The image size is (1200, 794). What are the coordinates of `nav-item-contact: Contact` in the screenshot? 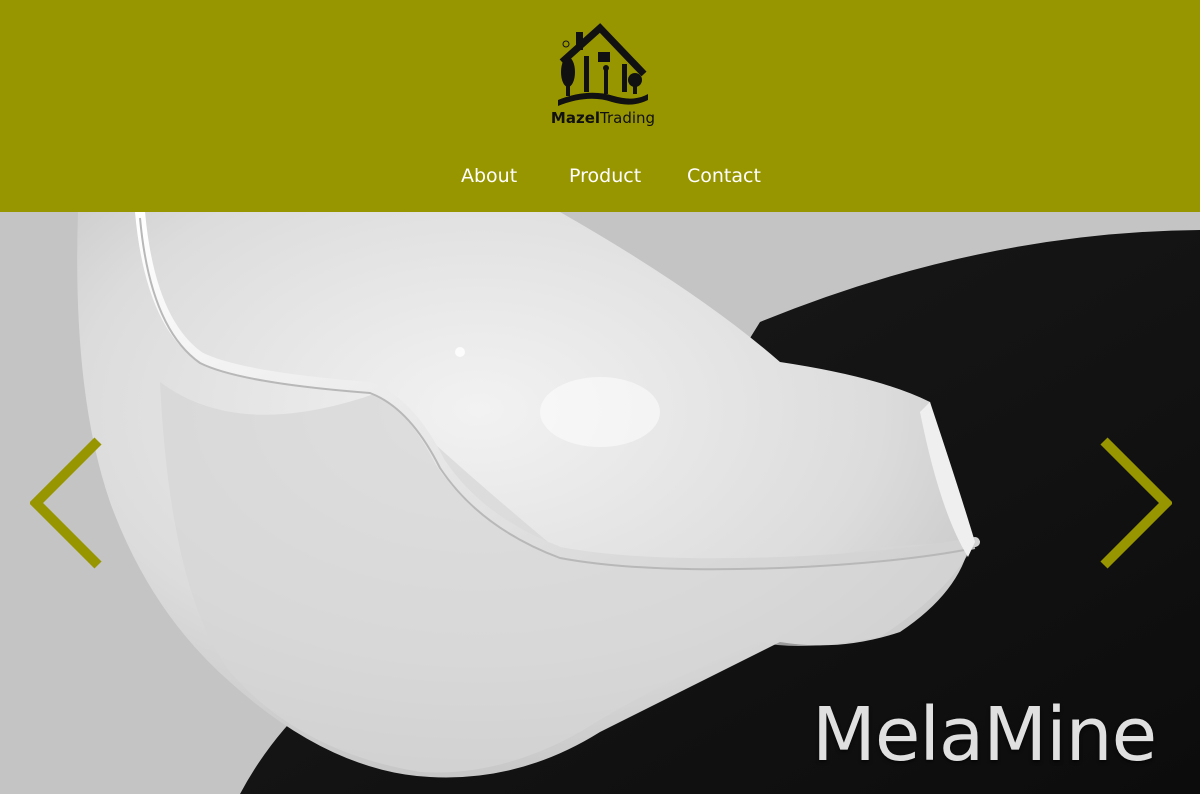 It's located at (724, 176).